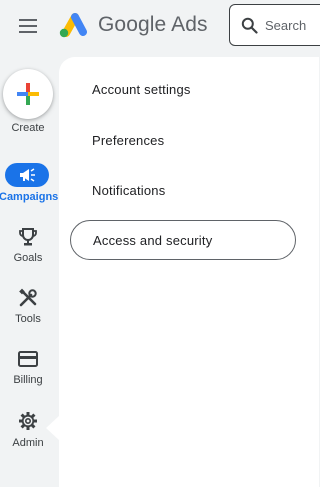 The image size is (320, 487). I want to click on credit-card-icon, so click(28, 359).